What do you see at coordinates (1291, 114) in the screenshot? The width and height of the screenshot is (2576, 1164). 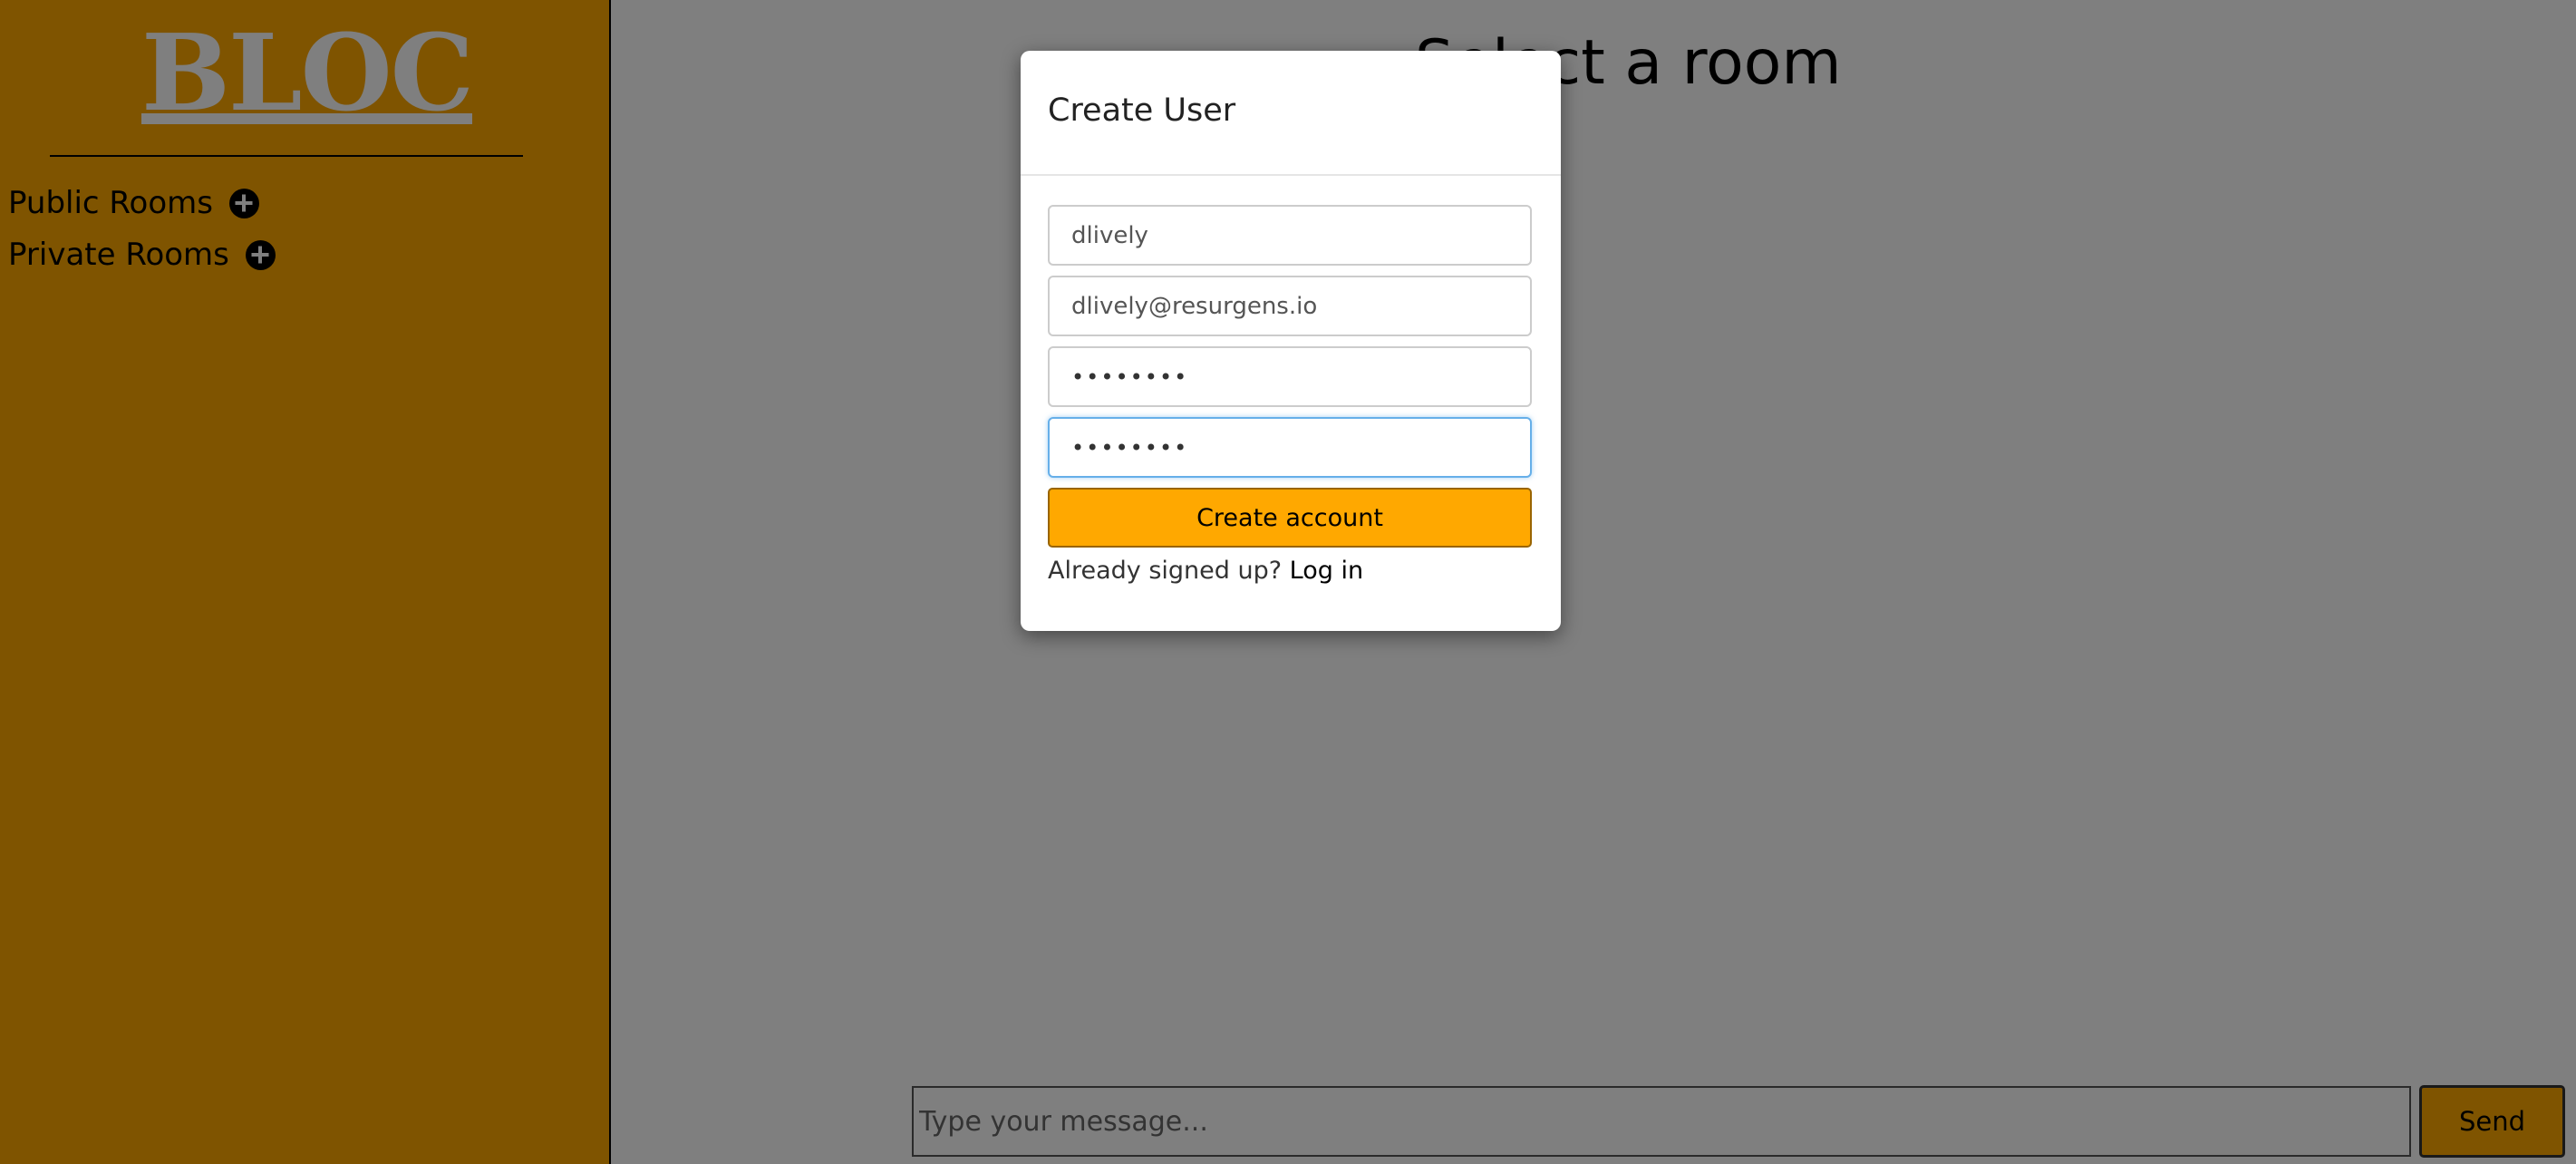 I see `modal-header: Create User` at bounding box center [1291, 114].